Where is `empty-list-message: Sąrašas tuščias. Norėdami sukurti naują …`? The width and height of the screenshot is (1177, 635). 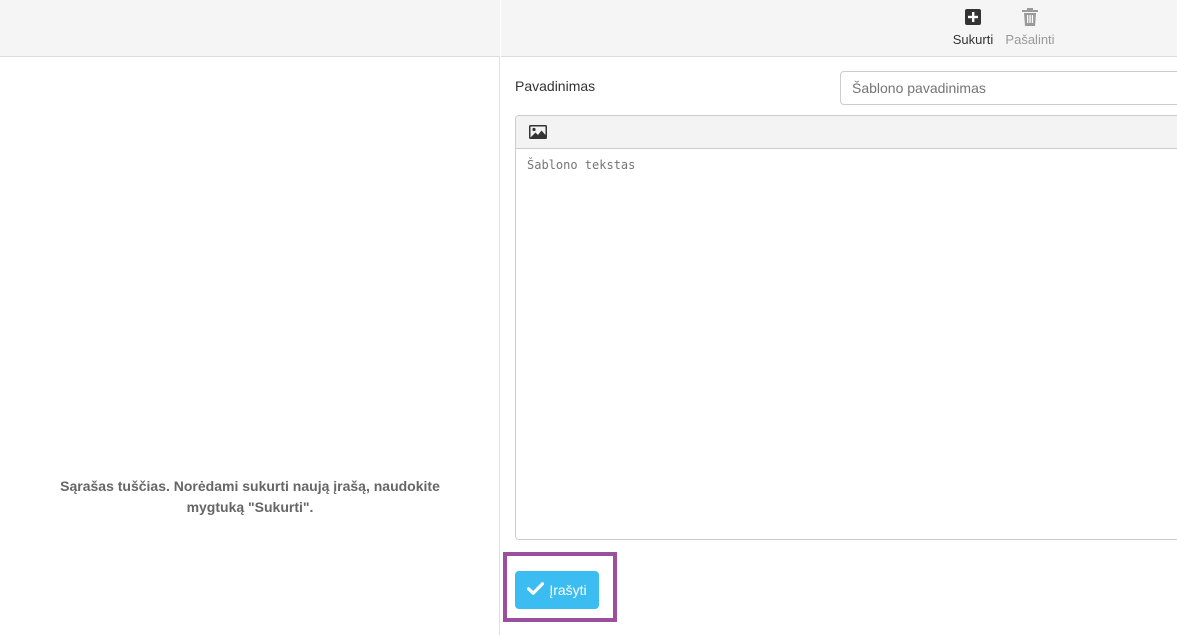 empty-list-message: Sąrašas tuščias. Norėdami sukurti naują … is located at coordinates (250, 496).